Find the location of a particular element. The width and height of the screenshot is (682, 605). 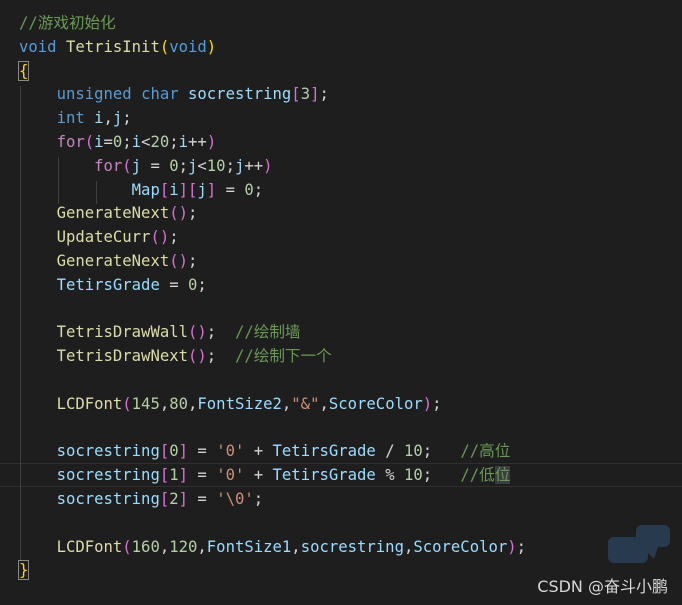

code-line: TetrisDrawNext(); //绘制下一个 is located at coordinates (175, 357).